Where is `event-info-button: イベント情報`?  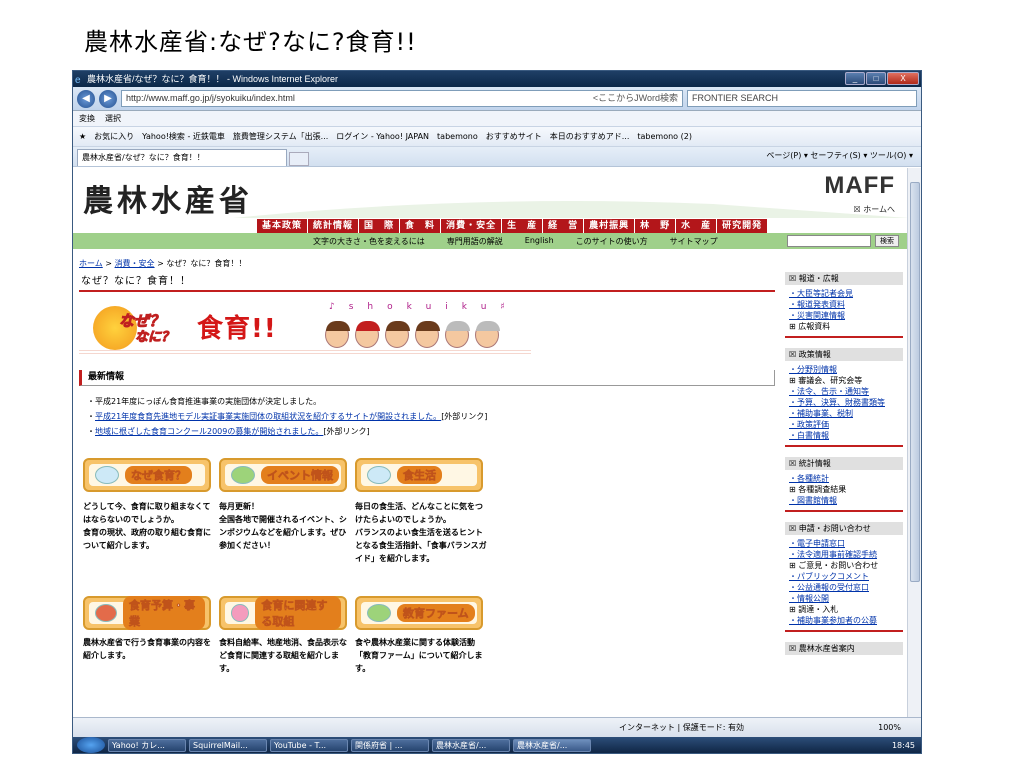 event-info-button: イベント情報 is located at coordinates (283, 475).